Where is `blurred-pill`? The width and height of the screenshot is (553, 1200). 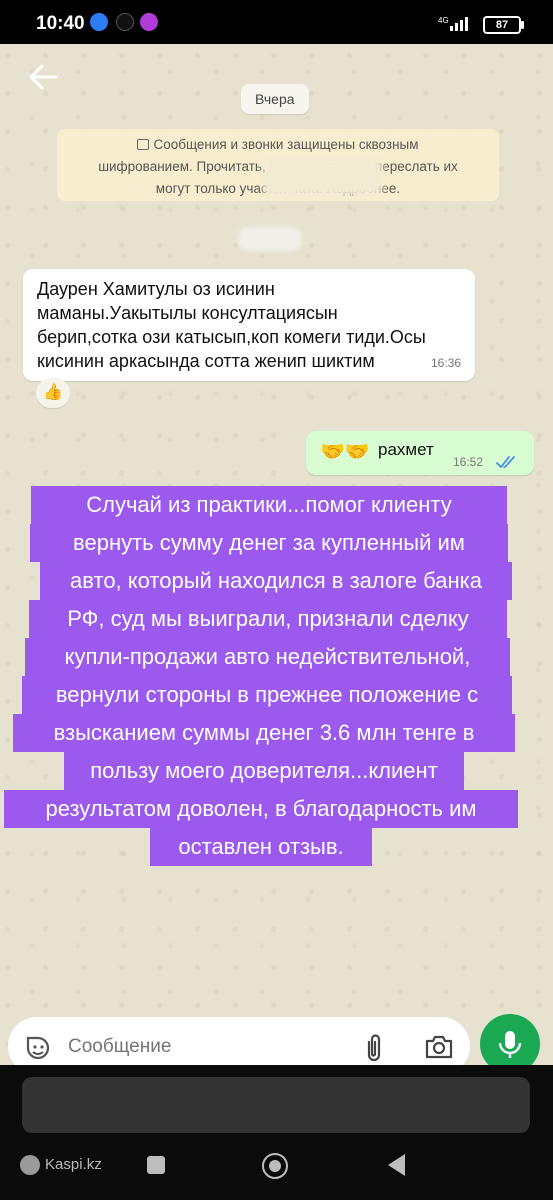
blurred-pill is located at coordinates (270, 239).